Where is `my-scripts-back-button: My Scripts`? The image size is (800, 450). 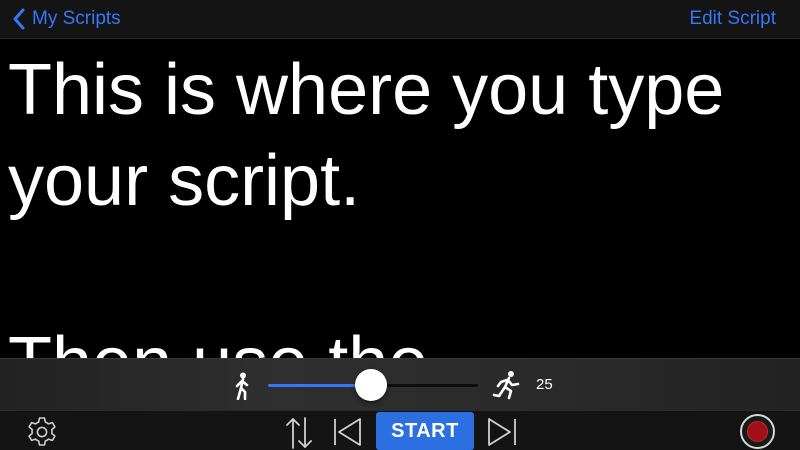
my-scripts-back-button: My Scripts is located at coordinates (66, 19).